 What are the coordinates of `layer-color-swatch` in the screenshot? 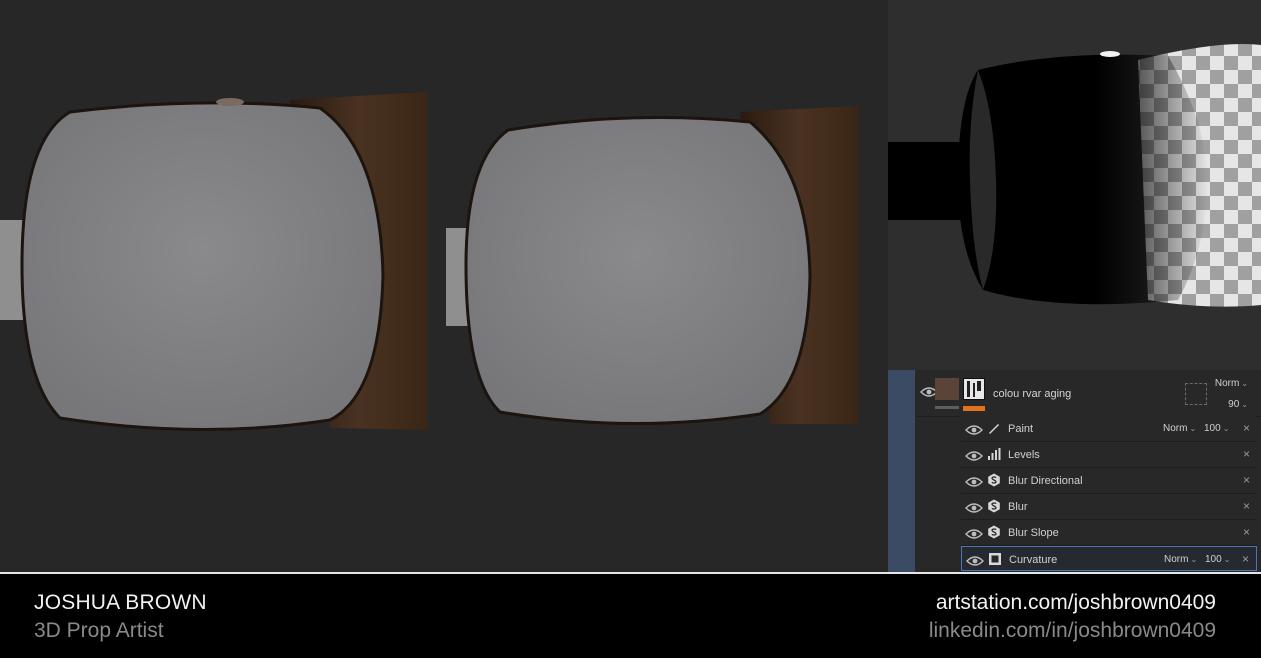 It's located at (947, 389).